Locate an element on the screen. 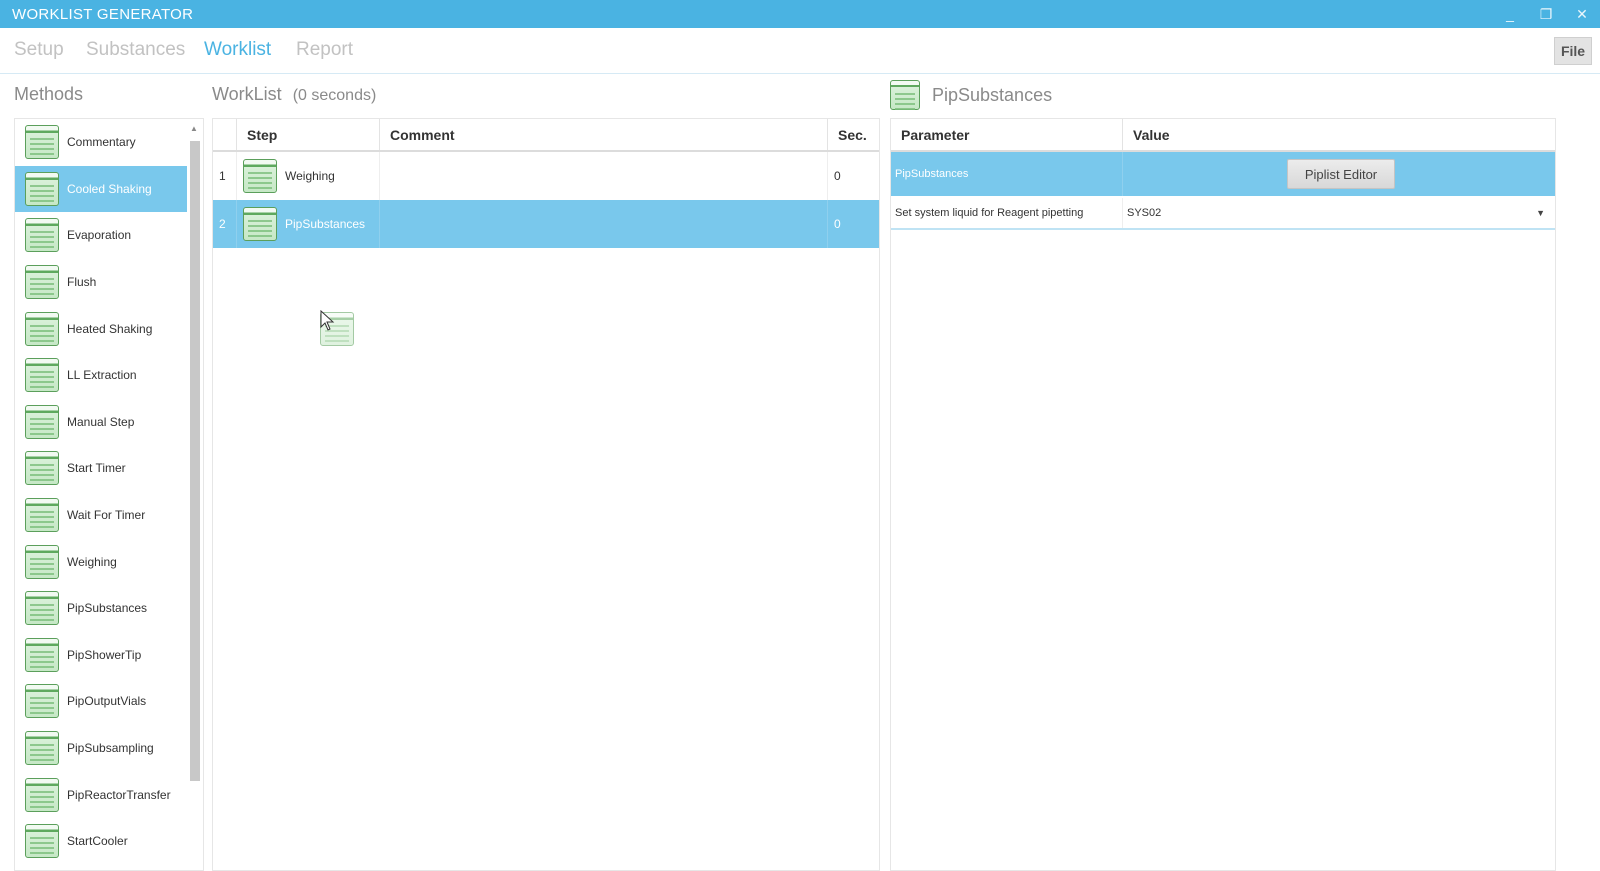  row-step-label: Weighing is located at coordinates (310, 176).